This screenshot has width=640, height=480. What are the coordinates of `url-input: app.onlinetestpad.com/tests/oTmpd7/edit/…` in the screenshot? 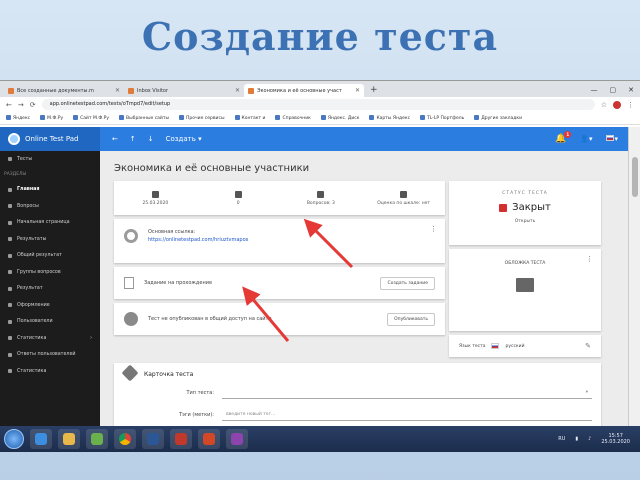 It's located at (318, 104).